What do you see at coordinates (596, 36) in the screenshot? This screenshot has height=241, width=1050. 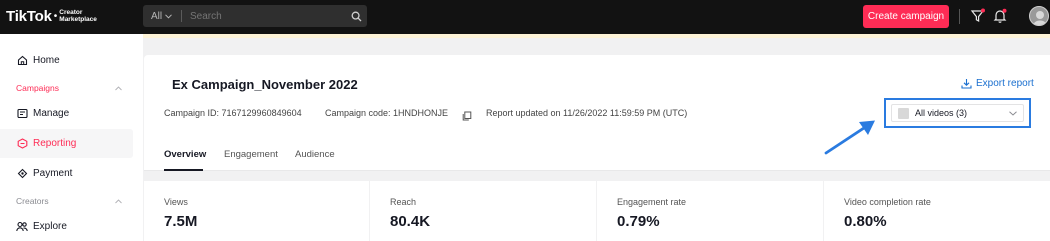 I see `notice-banner` at bounding box center [596, 36].